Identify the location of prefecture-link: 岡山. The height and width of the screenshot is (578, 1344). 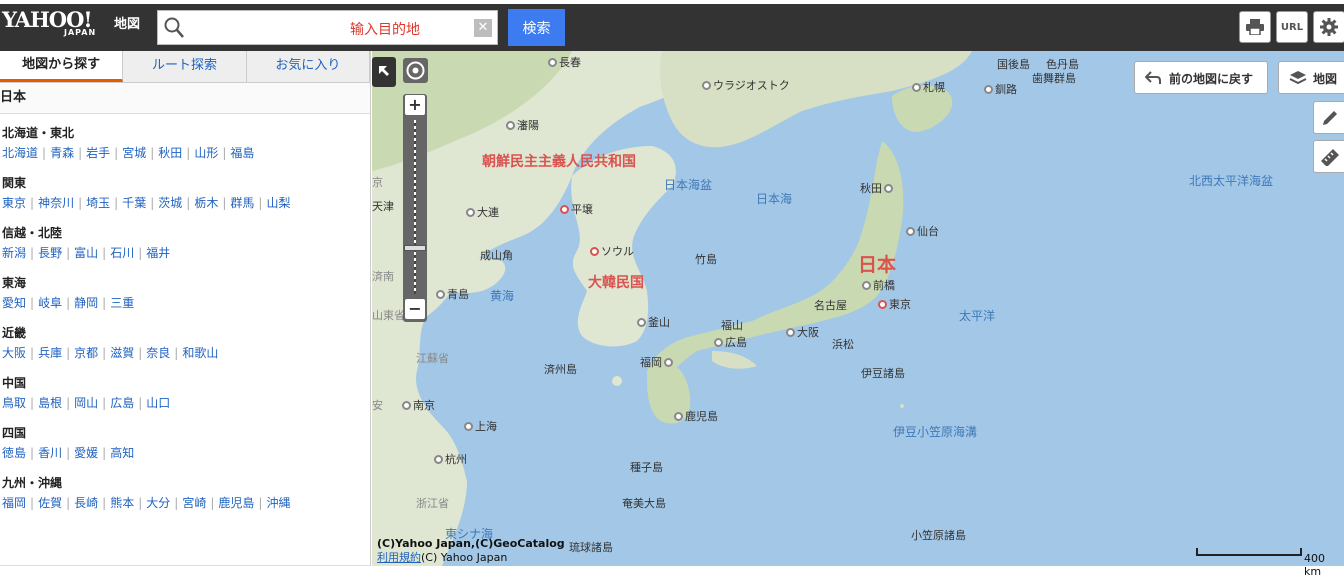
(86, 403).